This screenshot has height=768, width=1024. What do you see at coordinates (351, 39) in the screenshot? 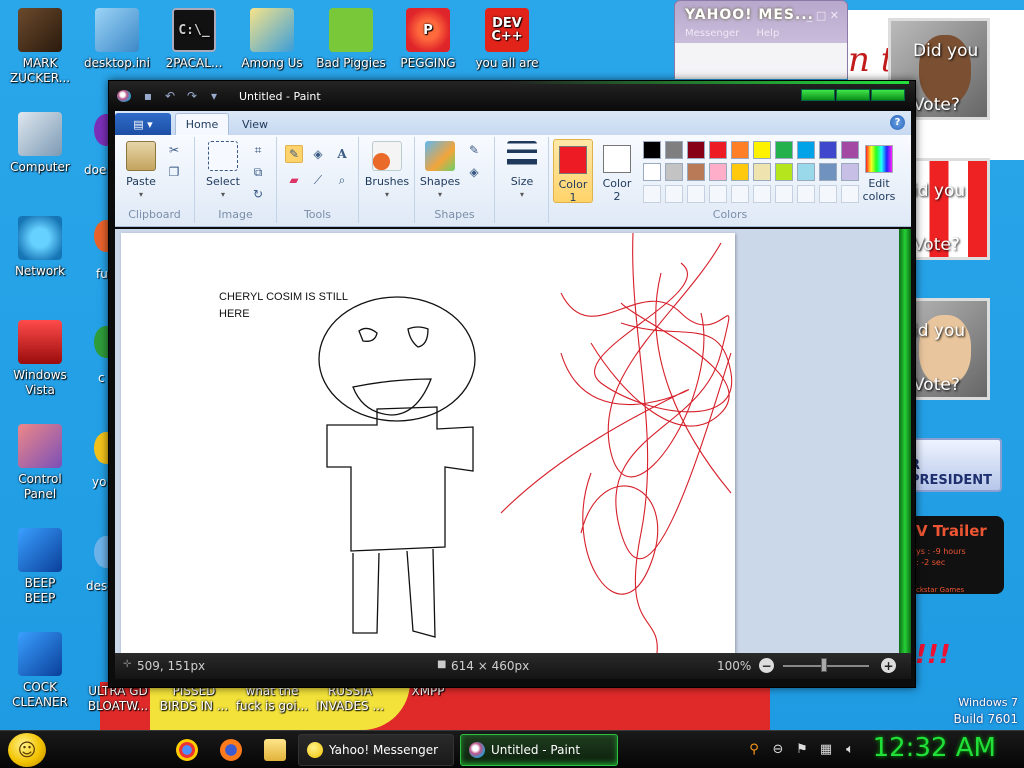
I see `desktop-icon-bad-piggies: Bad Piggies` at bounding box center [351, 39].